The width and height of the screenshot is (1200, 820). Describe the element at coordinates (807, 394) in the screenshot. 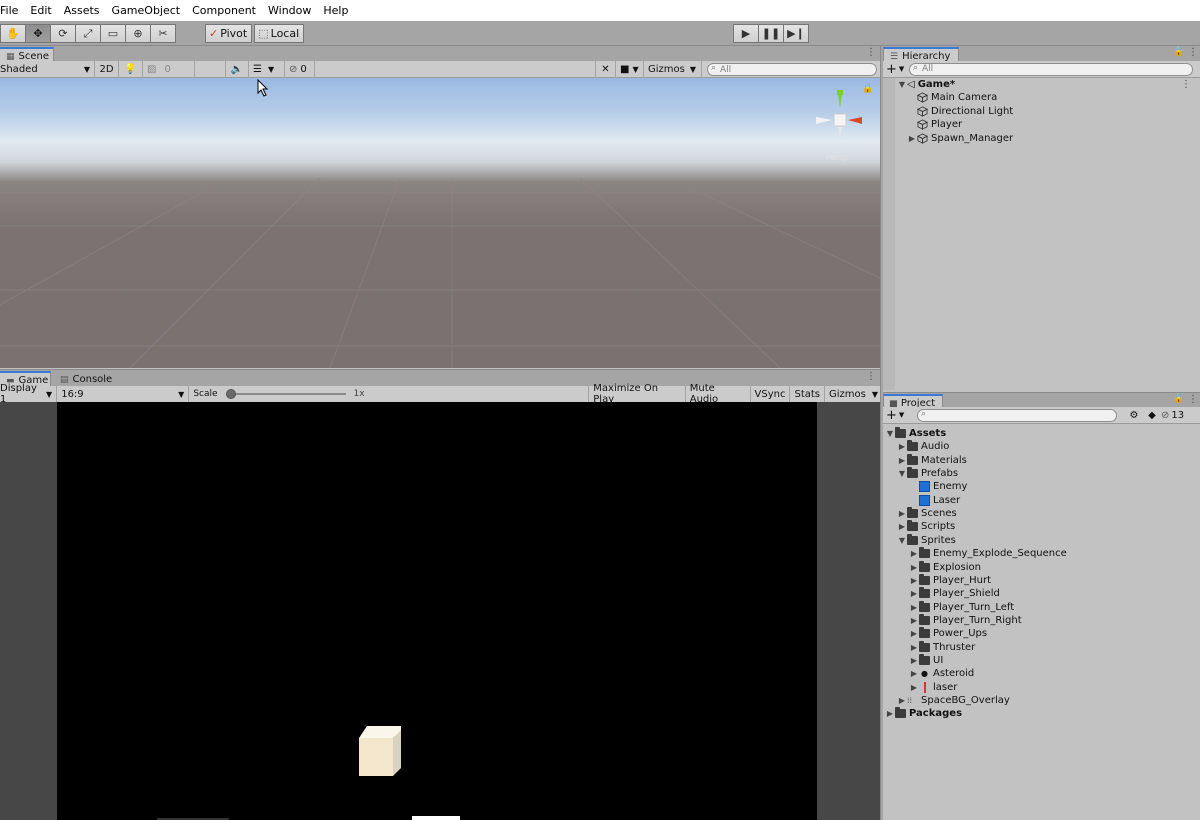

I see `stats-toggle: Stats` at that location.